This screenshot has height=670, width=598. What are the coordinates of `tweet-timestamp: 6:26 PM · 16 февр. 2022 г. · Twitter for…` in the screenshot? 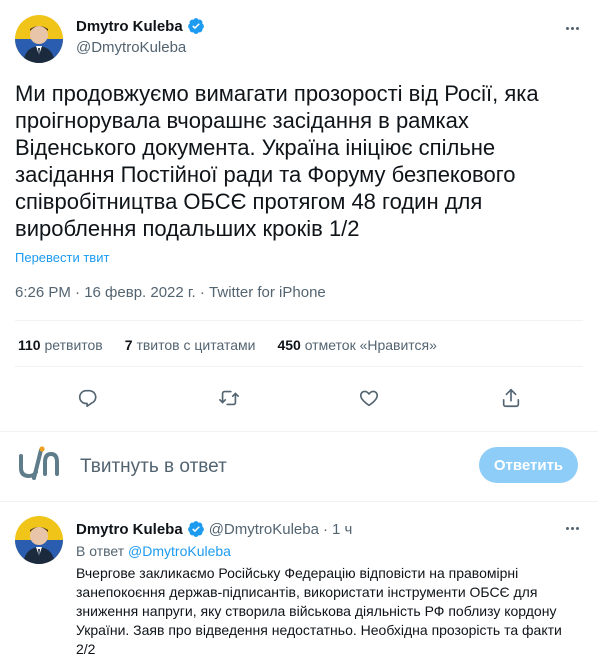 It's located at (170, 292).